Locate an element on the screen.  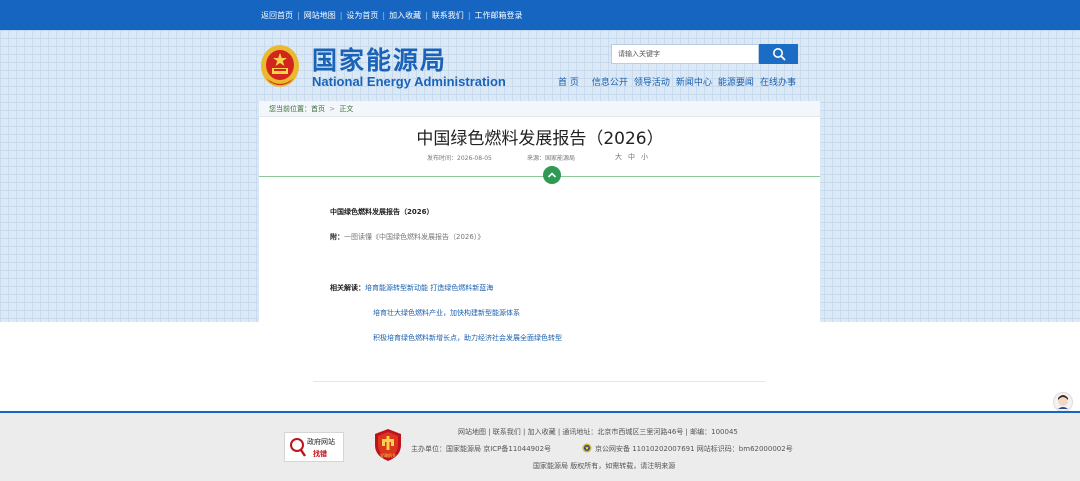
content-divider is located at coordinates (539, 381).